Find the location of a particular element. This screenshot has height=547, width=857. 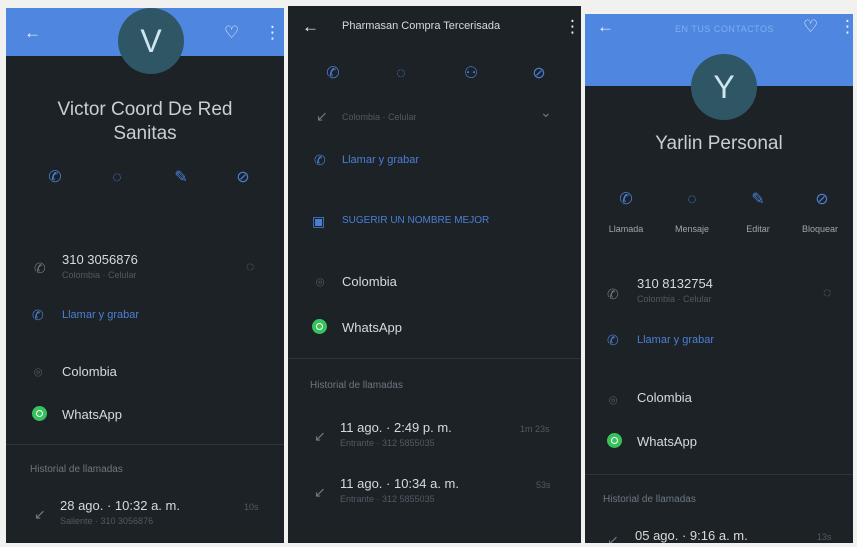

phone-number: 310 3056876 is located at coordinates (100, 259).